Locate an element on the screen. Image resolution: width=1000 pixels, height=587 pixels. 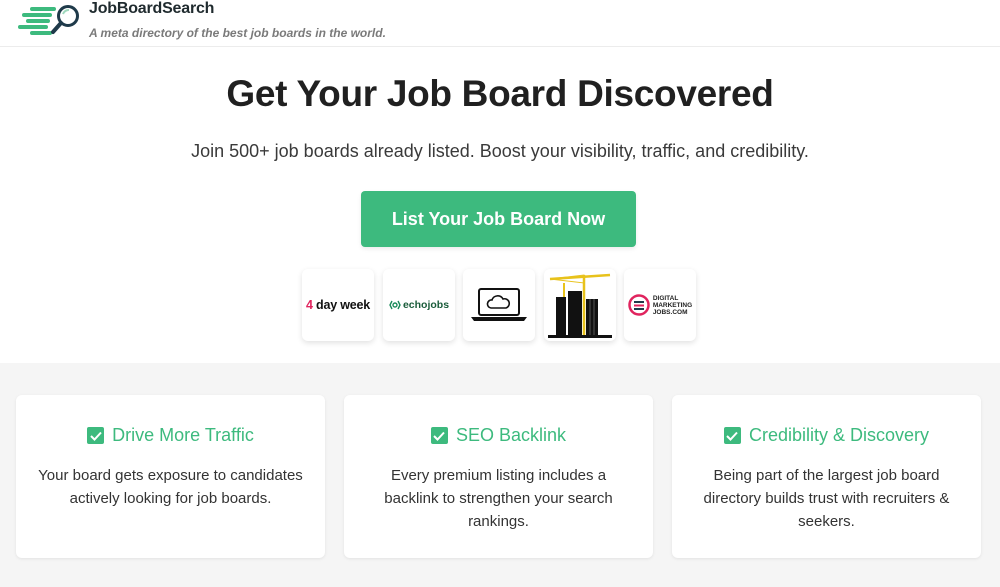
page-title: Get Your Job Board Discovered is located at coordinates (500, 93).